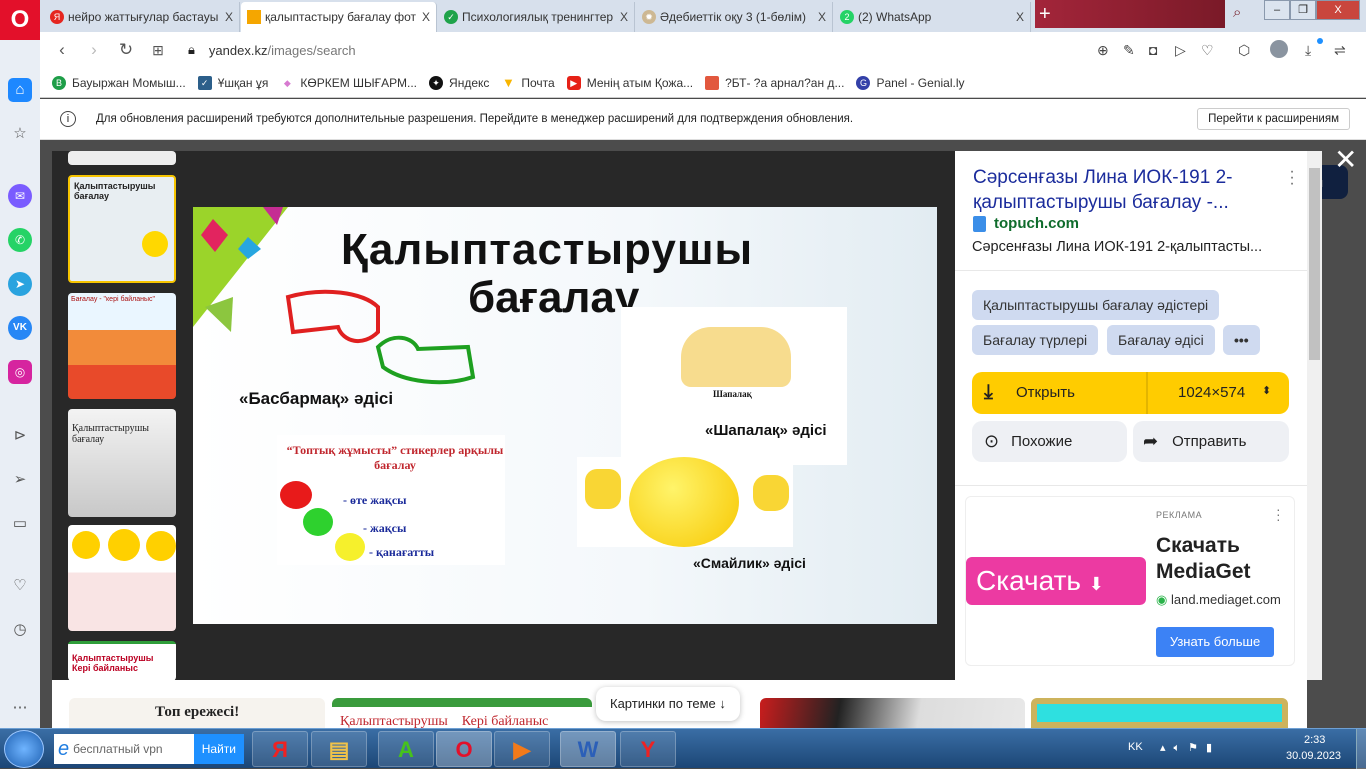 Image resolution: width=1366 pixels, height=769 pixels. I want to click on window-close-button: X, so click(1338, 10).